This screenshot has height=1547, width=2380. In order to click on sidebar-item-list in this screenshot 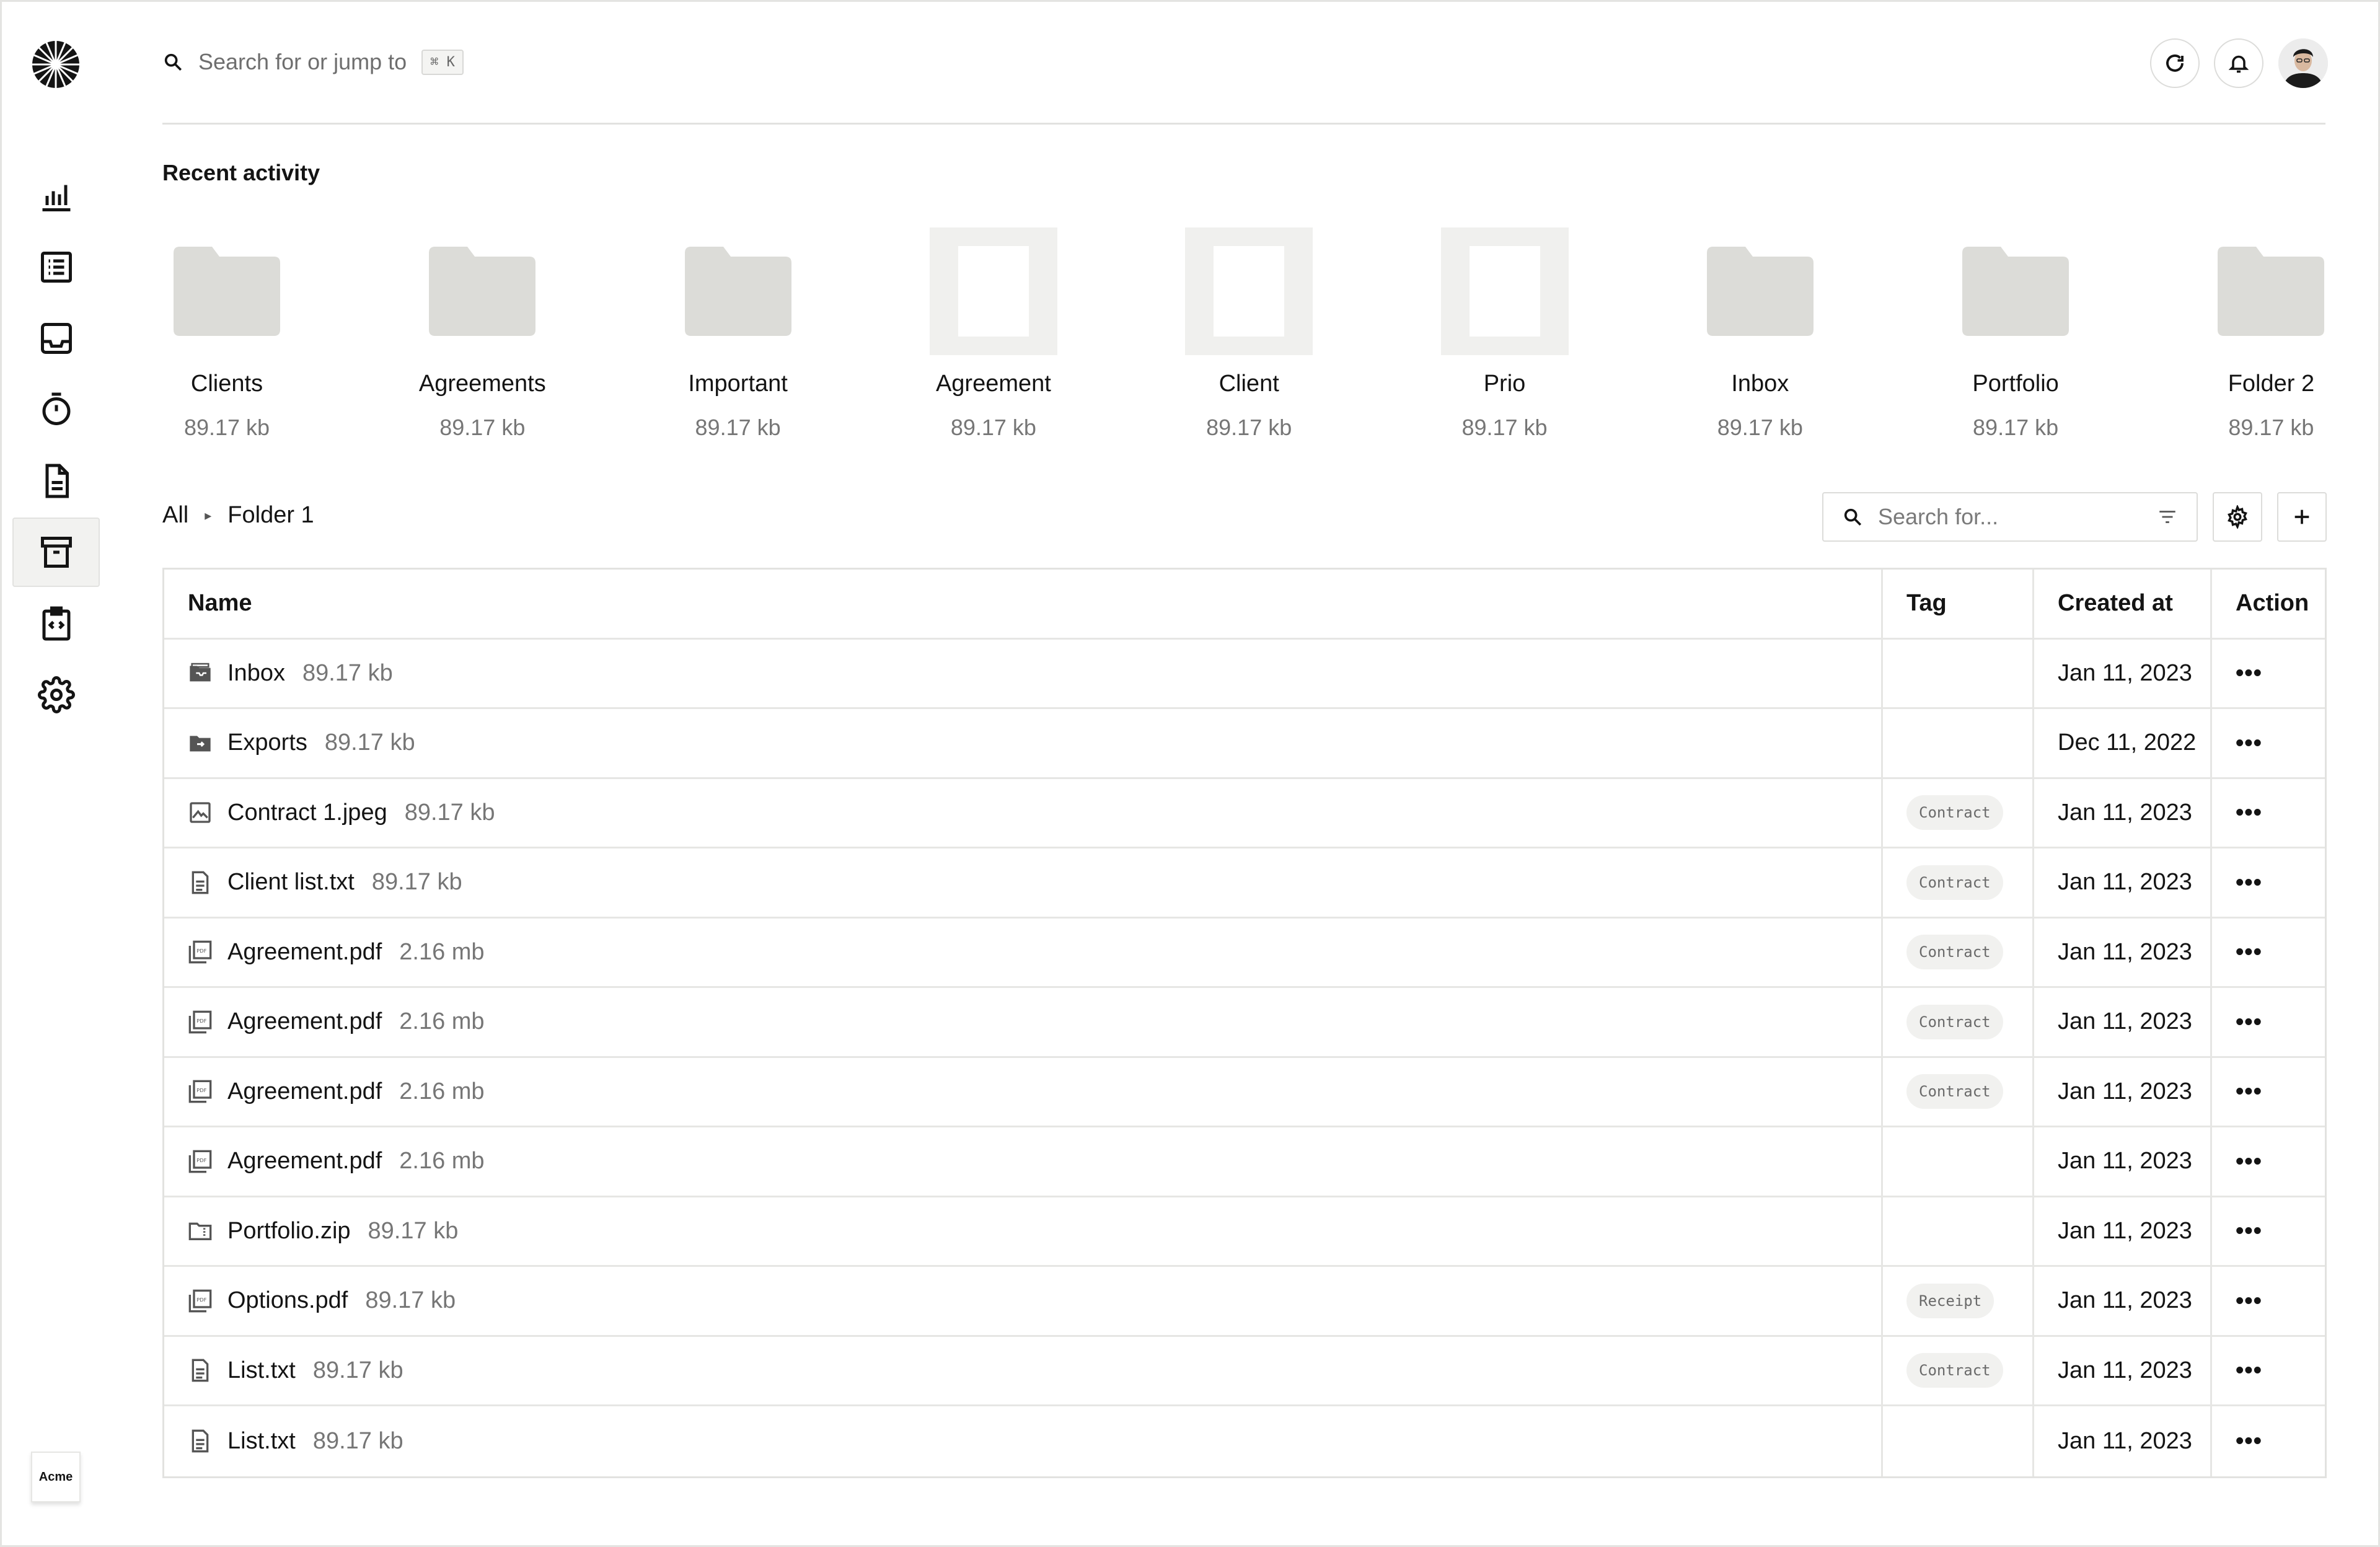, I will do `click(56, 267)`.